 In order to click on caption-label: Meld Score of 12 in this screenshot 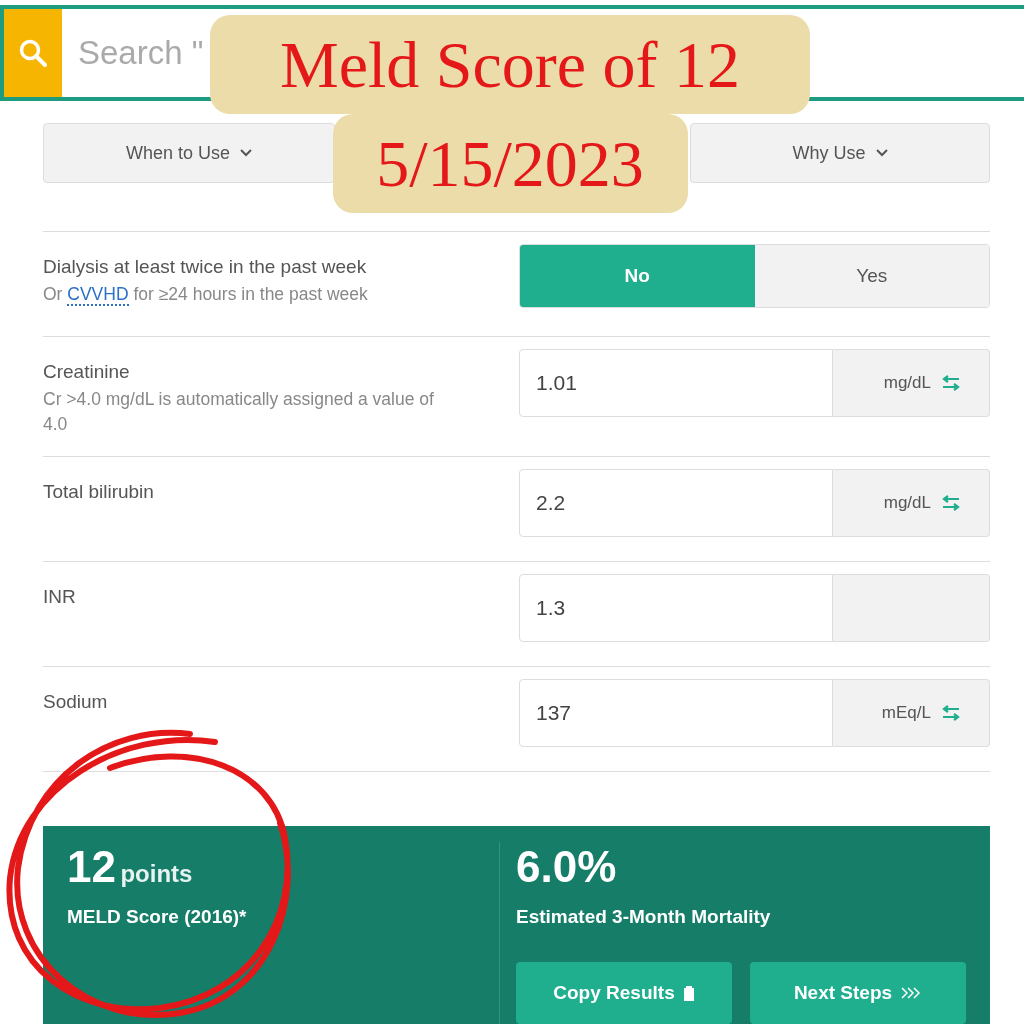, I will do `click(510, 64)`.